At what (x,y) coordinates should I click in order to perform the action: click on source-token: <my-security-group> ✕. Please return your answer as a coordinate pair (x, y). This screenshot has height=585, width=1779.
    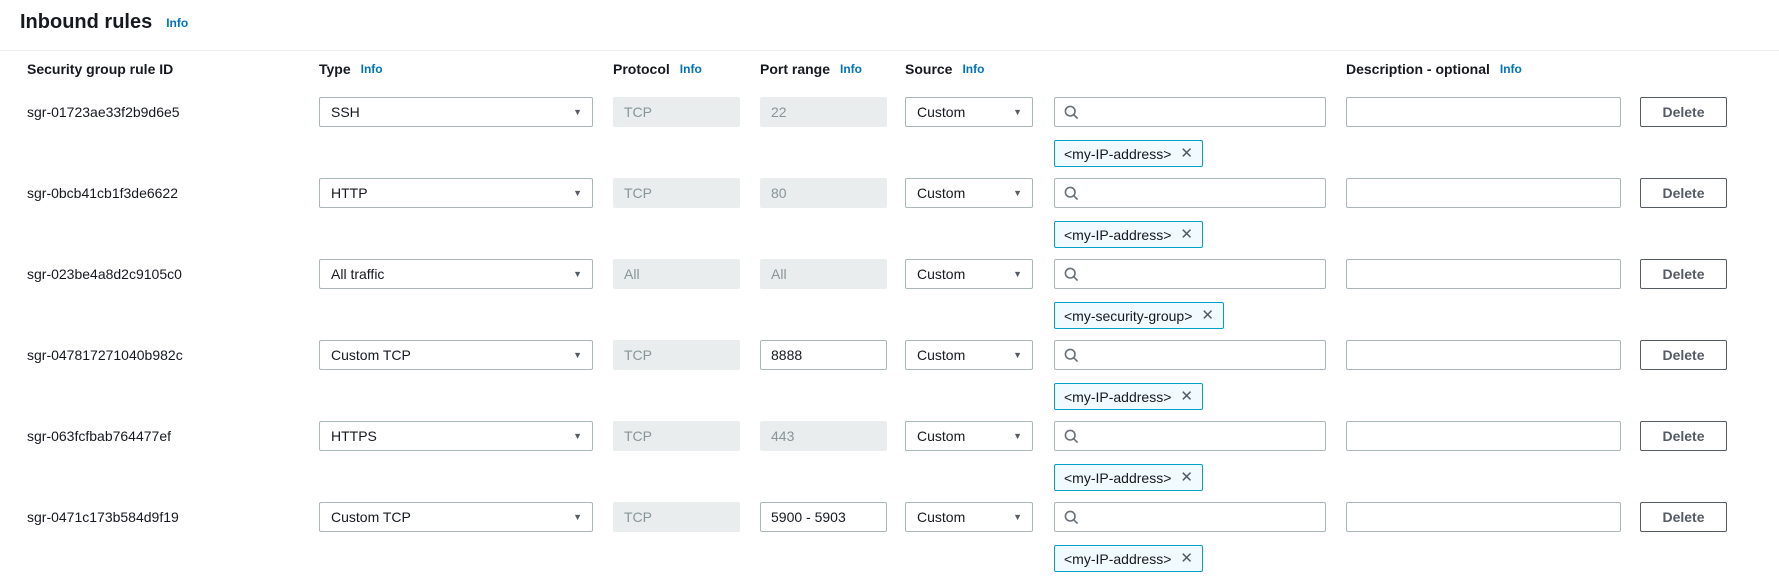
    Looking at the image, I should click on (1139, 315).